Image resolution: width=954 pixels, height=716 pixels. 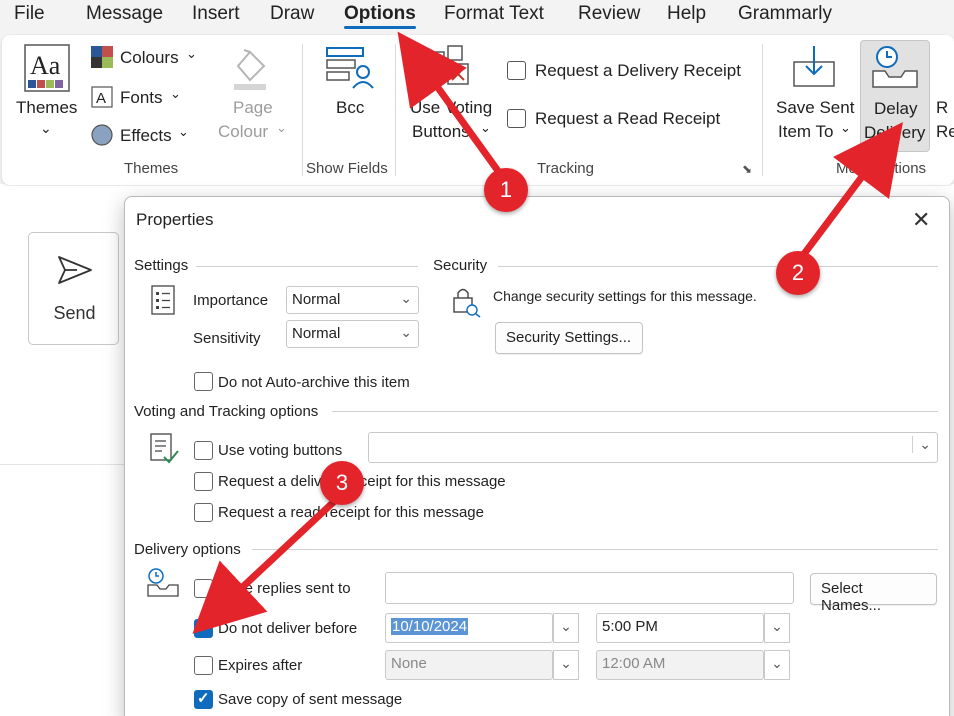 What do you see at coordinates (151, 168) in the screenshot?
I see `themes-group-label: Themes` at bounding box center [151, 168].